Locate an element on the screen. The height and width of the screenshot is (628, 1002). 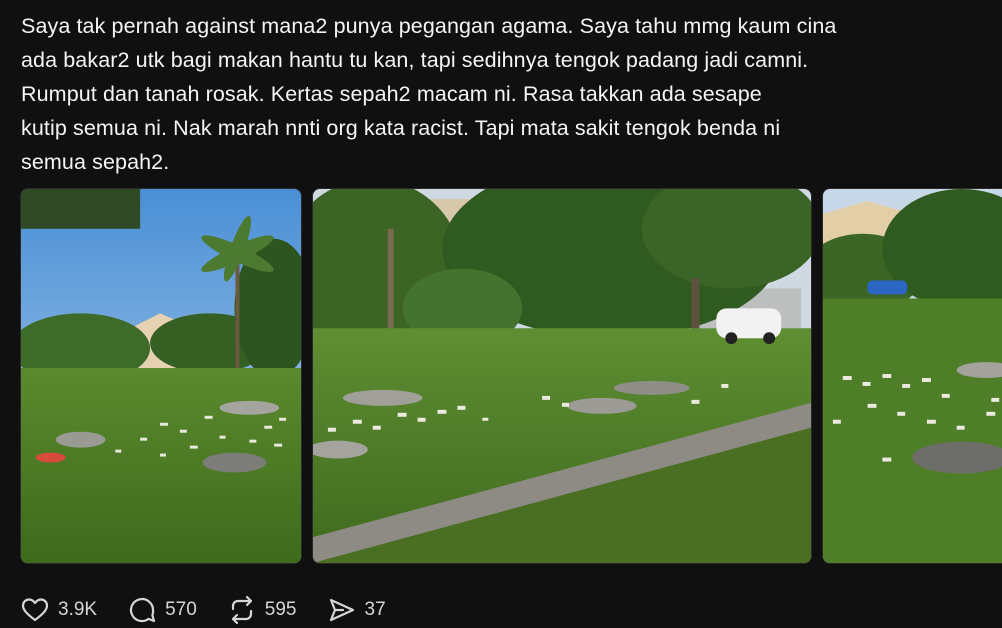
like-button: 3.9K is located at coordinates (58, 610).